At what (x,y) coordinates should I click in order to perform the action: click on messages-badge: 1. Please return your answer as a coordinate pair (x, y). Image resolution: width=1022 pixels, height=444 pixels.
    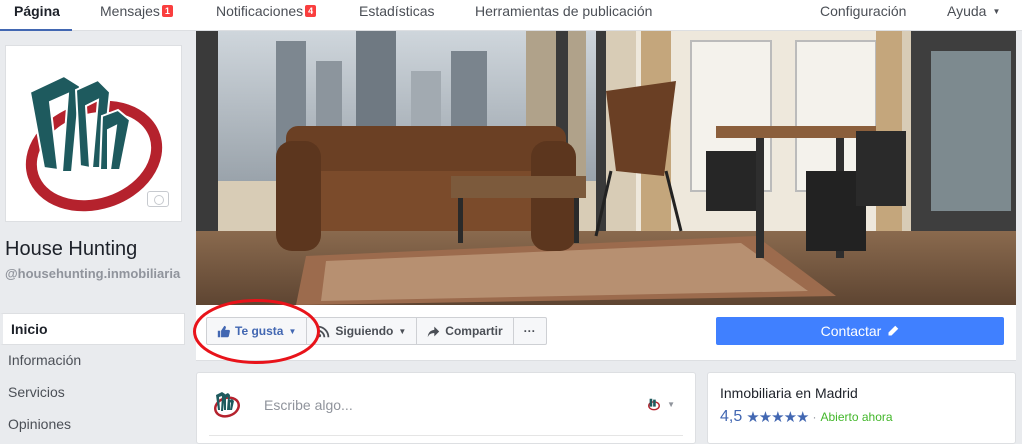
    Looking at the image, I should click on (167, 11).